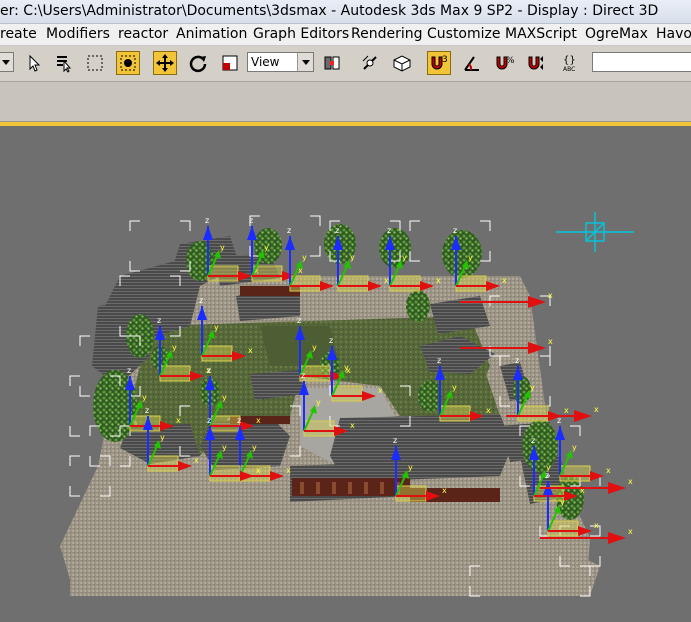  I want to click on menu-graph-editors: Graph Editors, so click(301, 34).